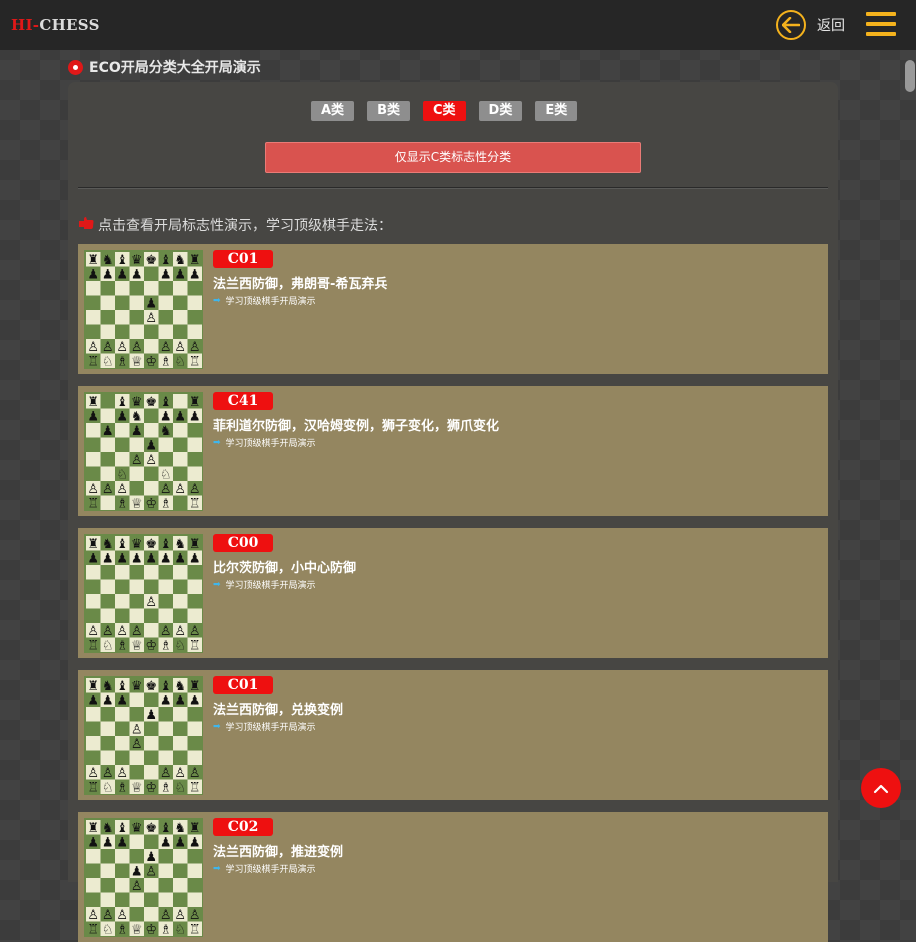 This screenshot has width=916, height=942. Describe the element at coordinates (75, 67) in the screenshot. I see `red-dot-icon` at that location.